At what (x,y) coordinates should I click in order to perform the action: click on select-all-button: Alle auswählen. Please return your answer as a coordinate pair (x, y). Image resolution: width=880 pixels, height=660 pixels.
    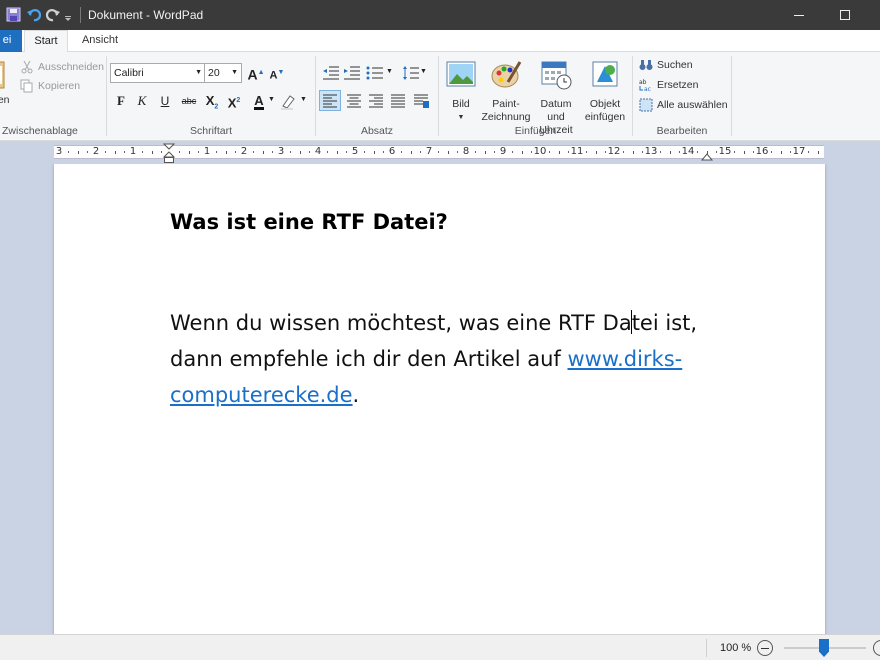
    Looking at the image, I should click on (683, 105).